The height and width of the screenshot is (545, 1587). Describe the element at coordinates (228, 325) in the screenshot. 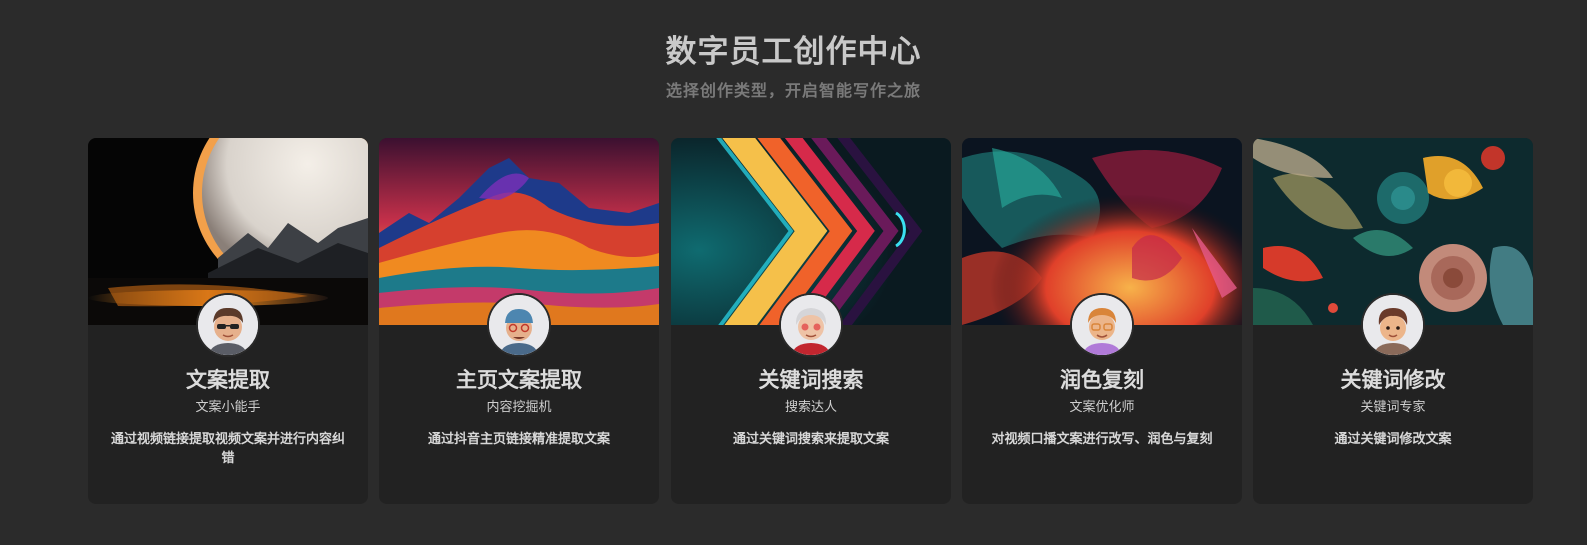

I see `avatar-sunglasses-icon` at that location.